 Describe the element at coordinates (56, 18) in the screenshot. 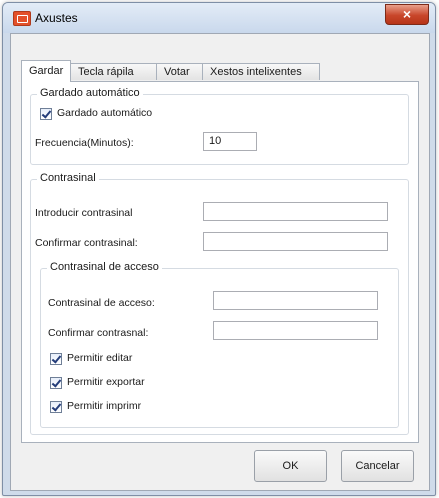

I see `window-title: Axustes` at that location.